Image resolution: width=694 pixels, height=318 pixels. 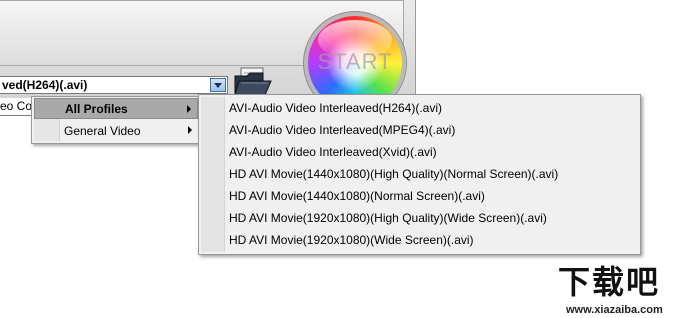 I want to click on profile-select: ved(H264)(.avi), so click(x=114, y=85).